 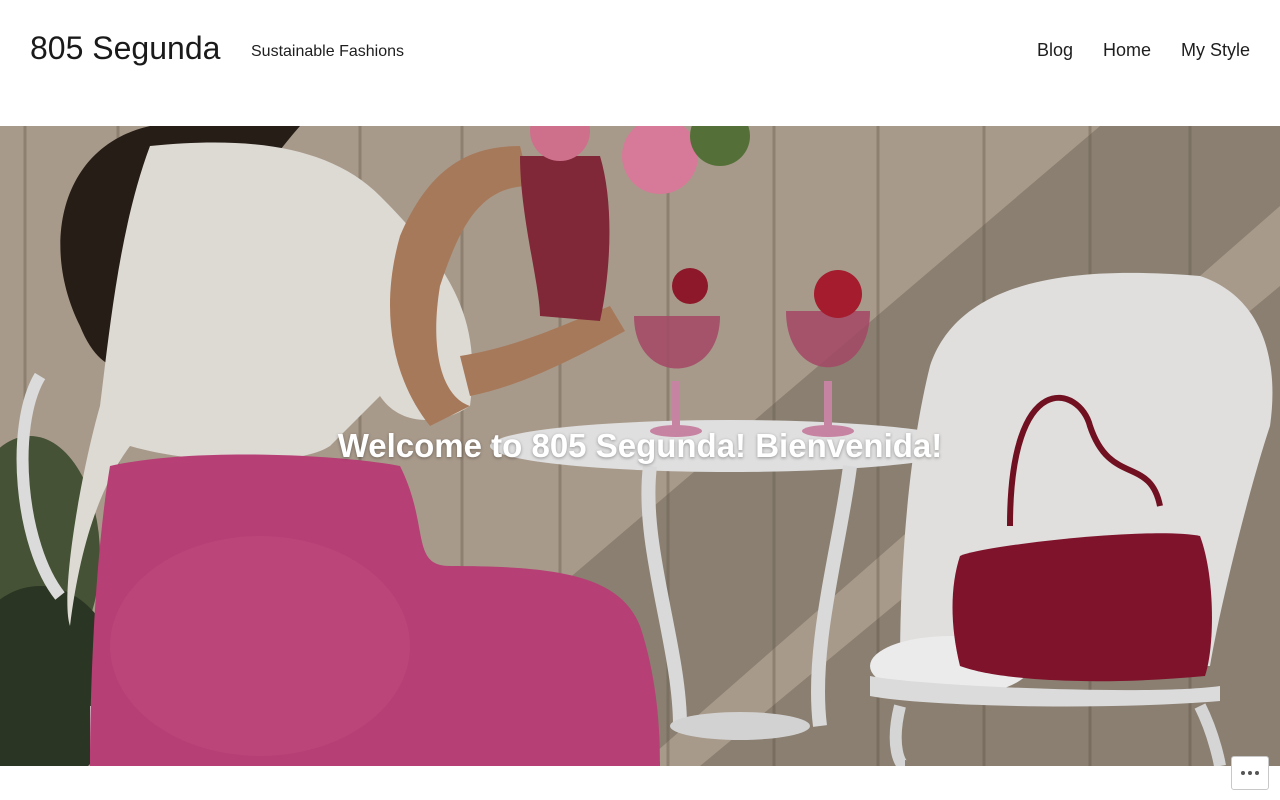 What do you see at coordinates (1055, 50) in the screenshot?
I see `nav-item-blog: Blog` at bounding box center [1055, 50].